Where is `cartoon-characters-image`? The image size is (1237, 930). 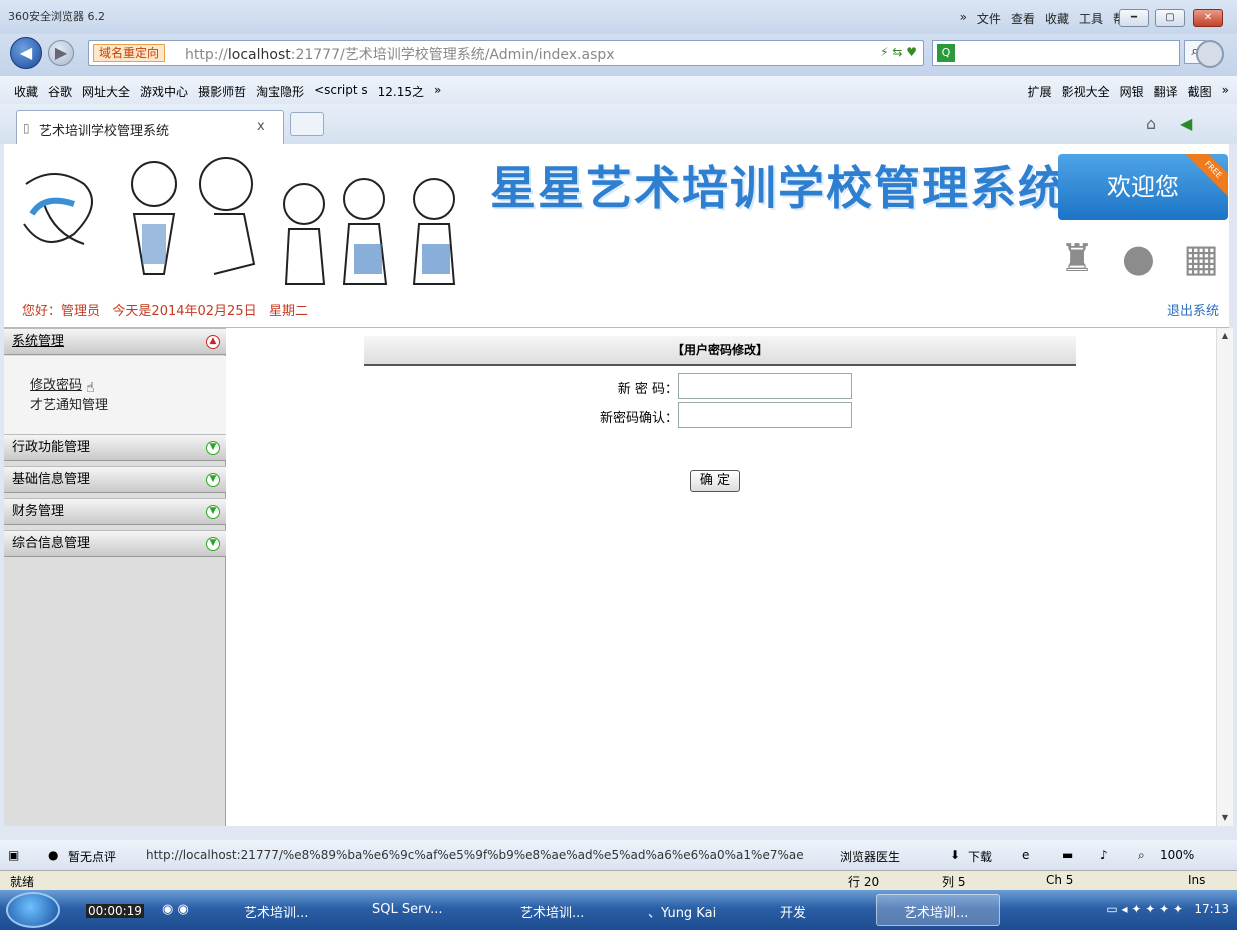 cartoon-characters-image is located at coordinates (239, 221).